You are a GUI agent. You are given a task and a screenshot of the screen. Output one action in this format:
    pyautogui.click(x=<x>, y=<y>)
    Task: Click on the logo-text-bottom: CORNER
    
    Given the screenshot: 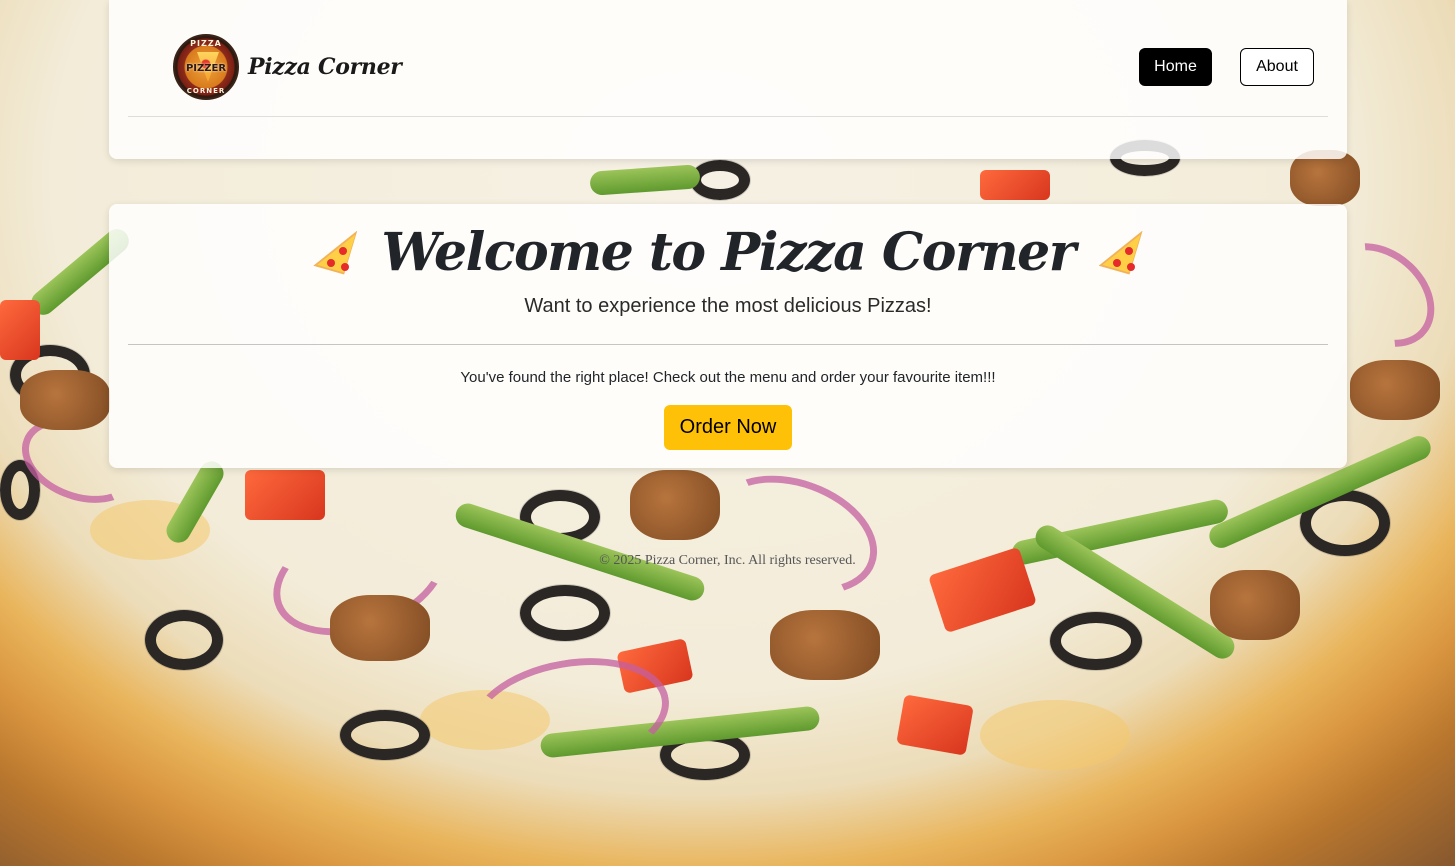 What is the action you would take?
    pyautogui.click(x=206, y=91)
    